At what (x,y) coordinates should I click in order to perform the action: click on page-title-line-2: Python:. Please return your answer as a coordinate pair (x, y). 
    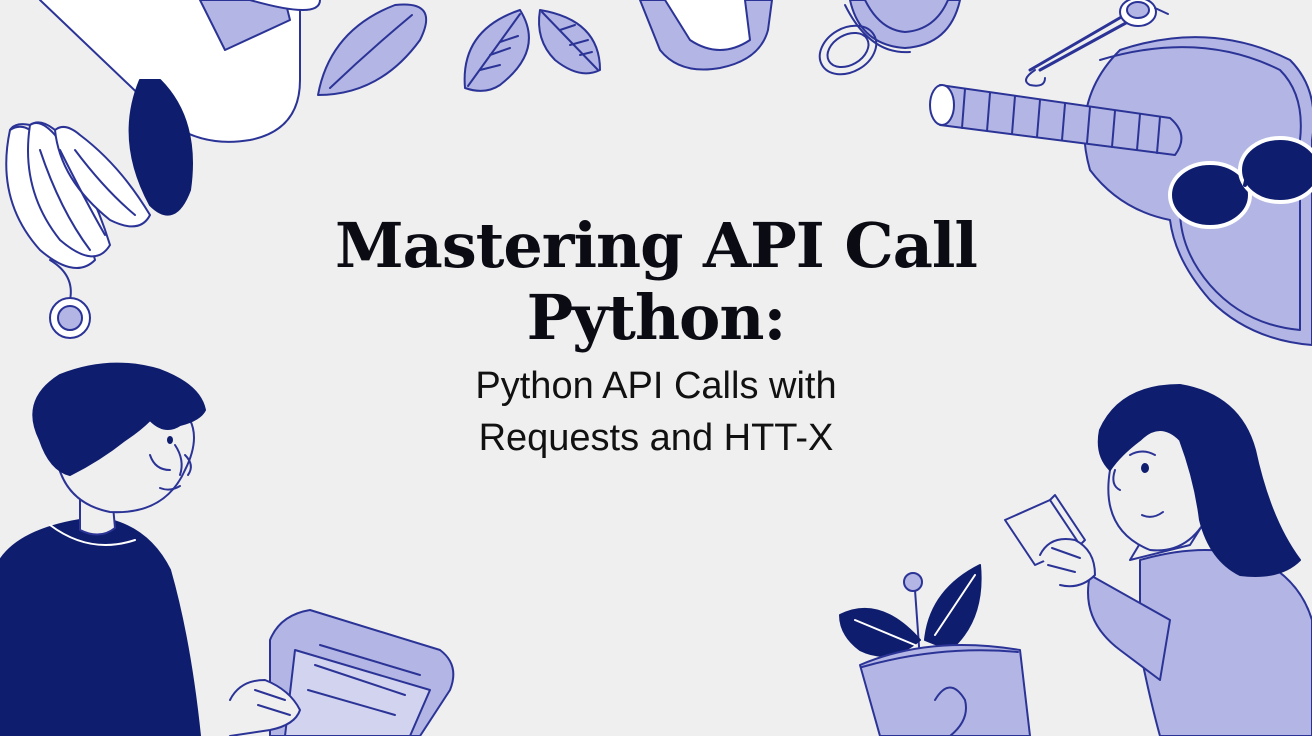
    Looking at the image, I should click on (656, 317).